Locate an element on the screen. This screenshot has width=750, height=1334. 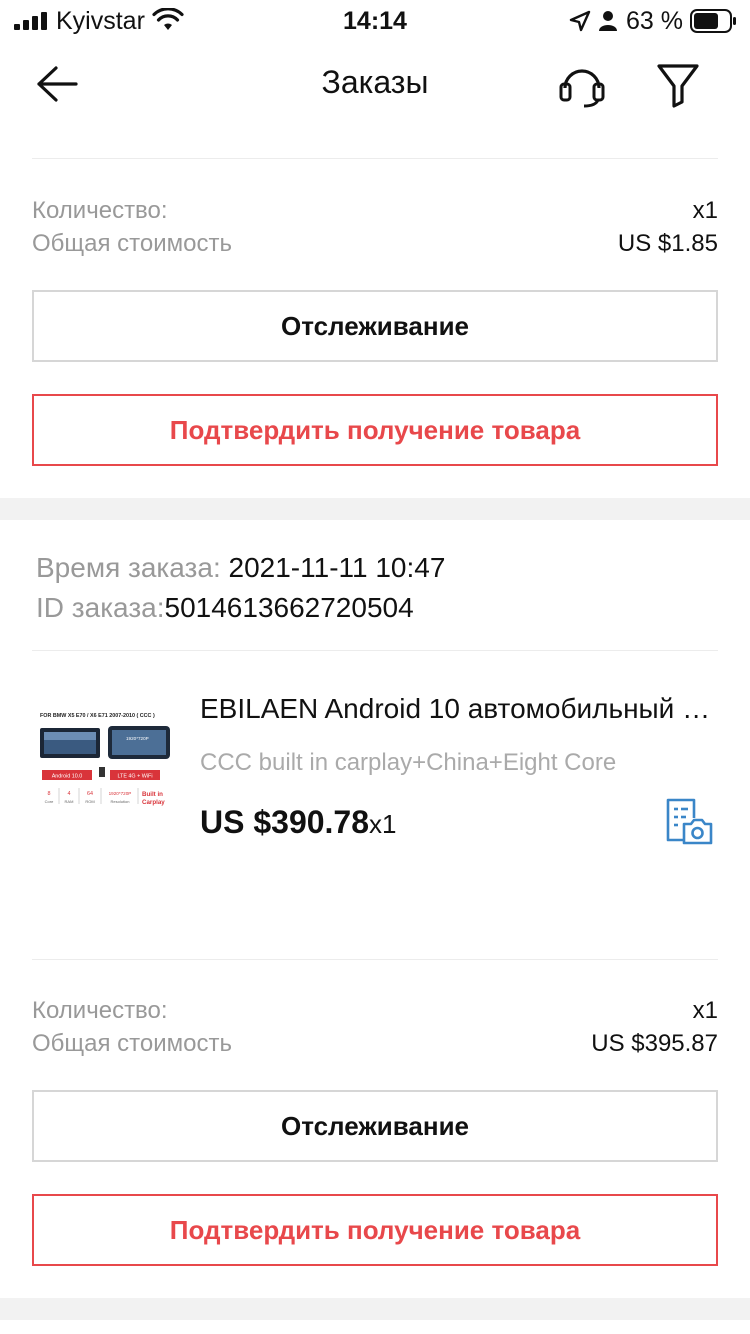
thumb-screen-text: 1920*720P is located at coordinates (137, 738).